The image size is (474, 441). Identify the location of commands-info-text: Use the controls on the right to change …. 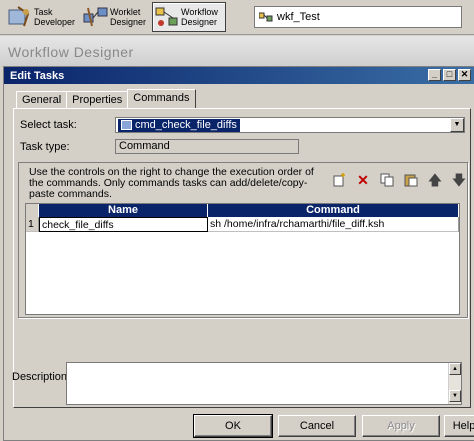
(171, 183).